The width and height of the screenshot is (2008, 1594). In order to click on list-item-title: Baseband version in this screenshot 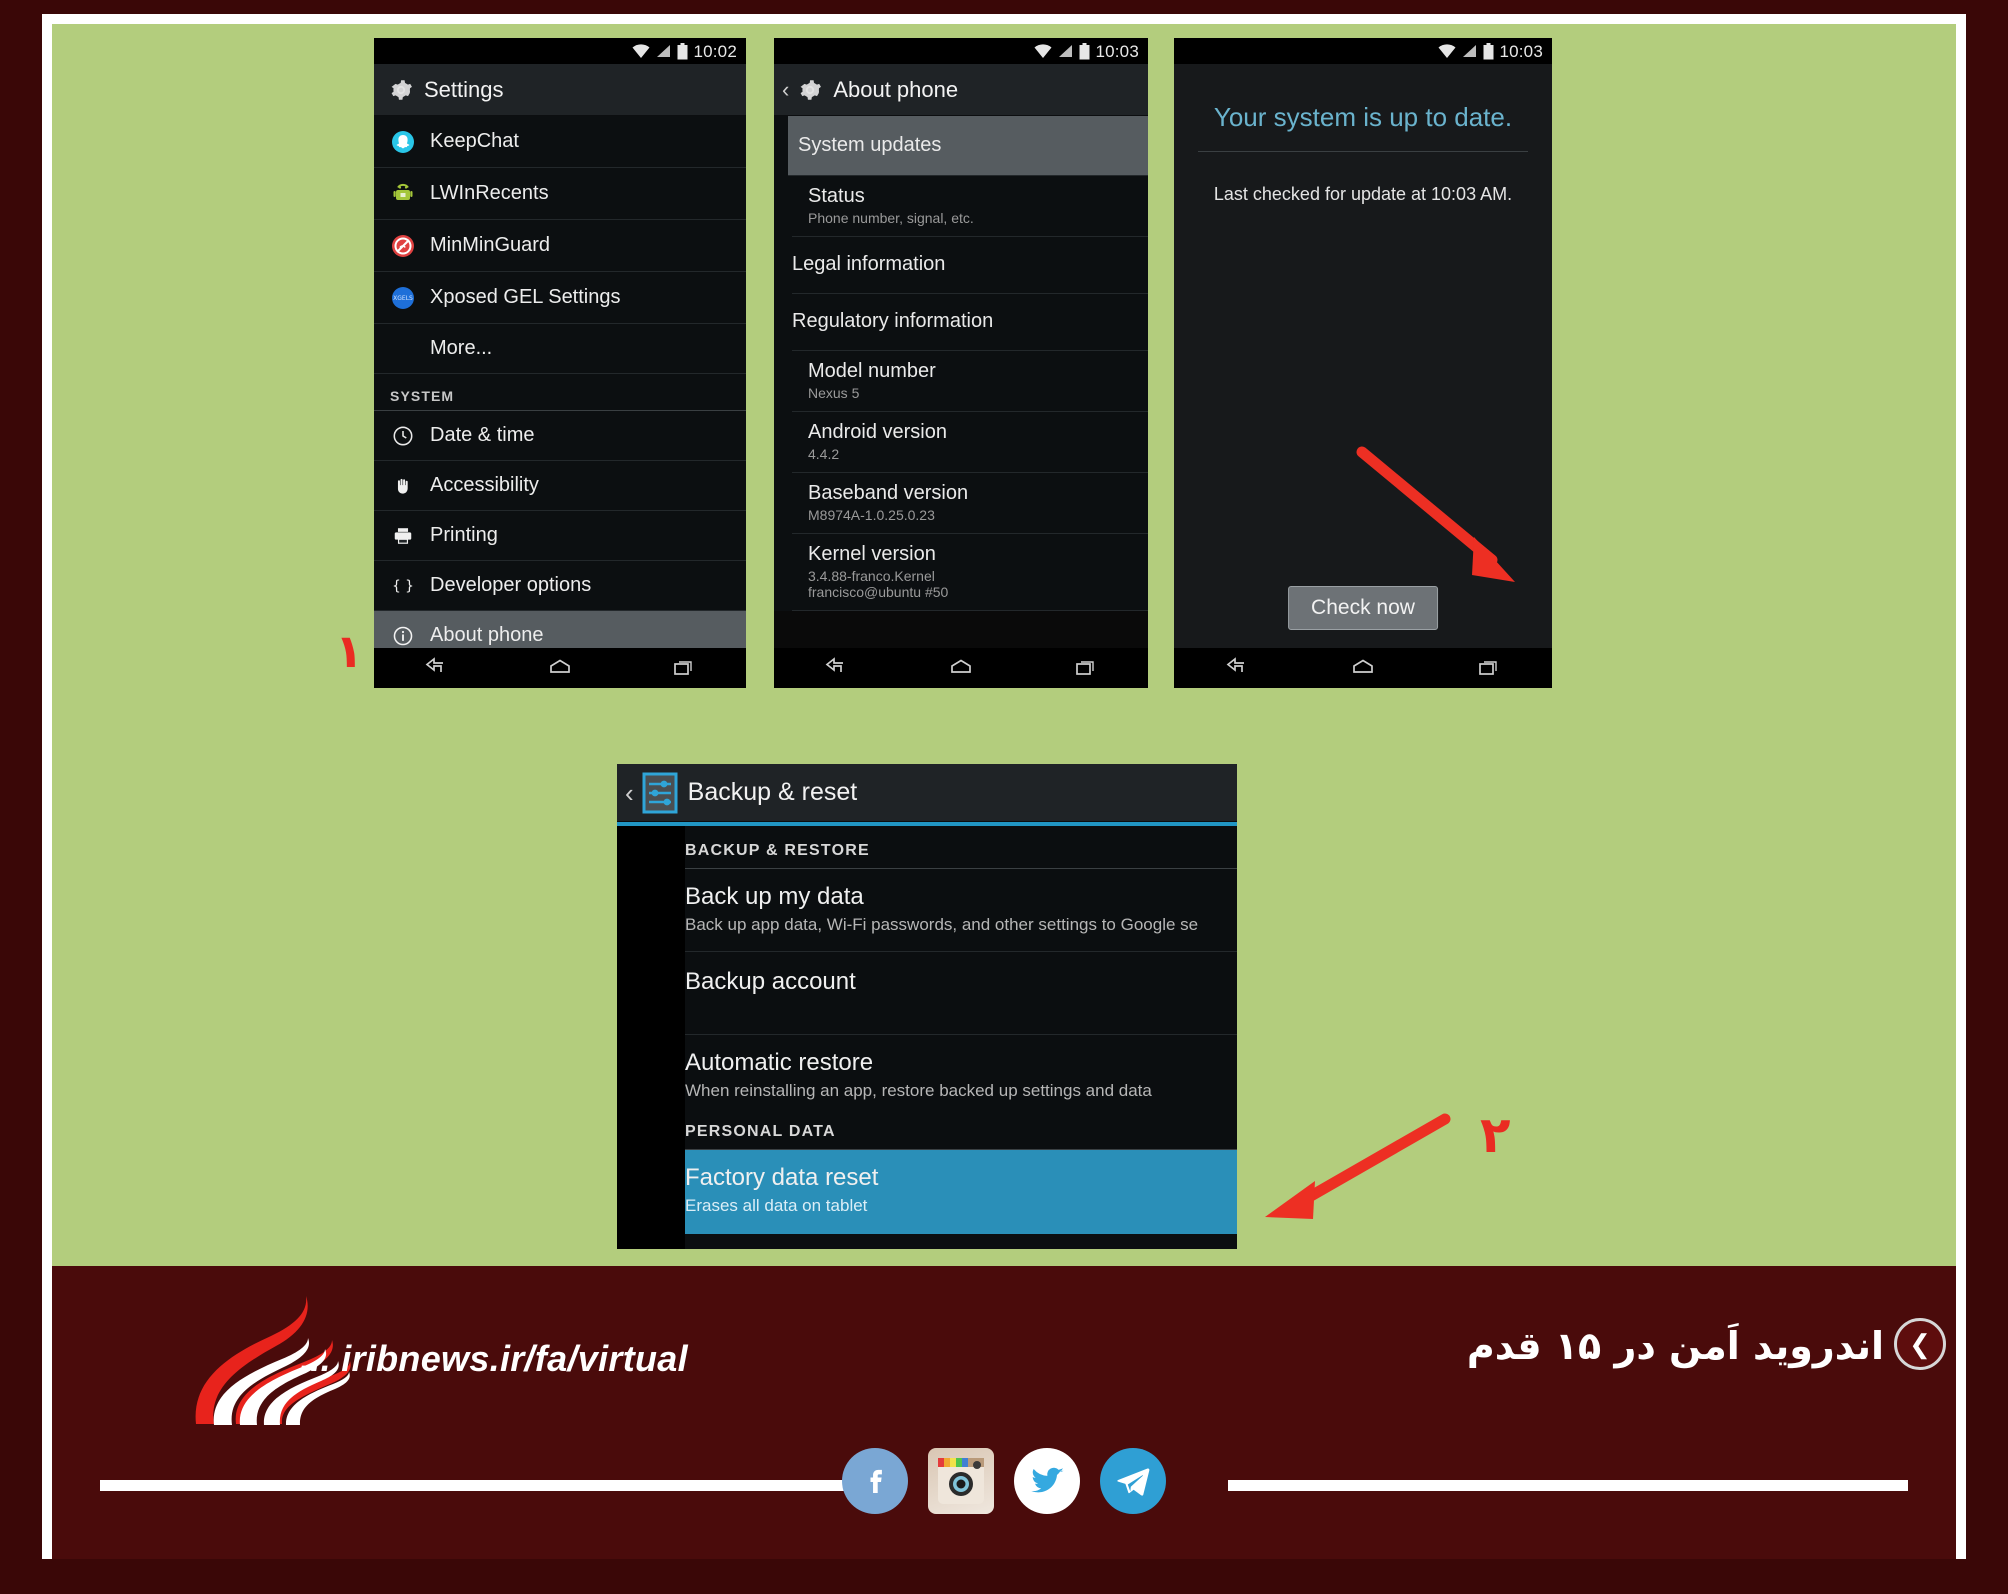, I will do `click(888, 493)`.